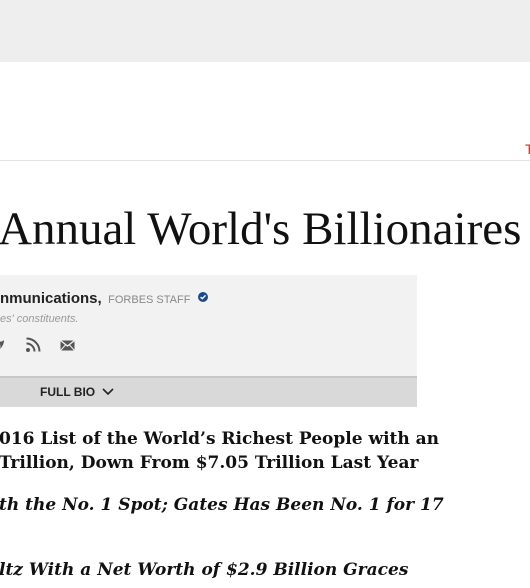 Image resolution: width=530 pixels, height=588 pixels. Describe the element at coordinates (68, 392) in the screenshot. I see `full-bio-label: FULL BIO` at that location.